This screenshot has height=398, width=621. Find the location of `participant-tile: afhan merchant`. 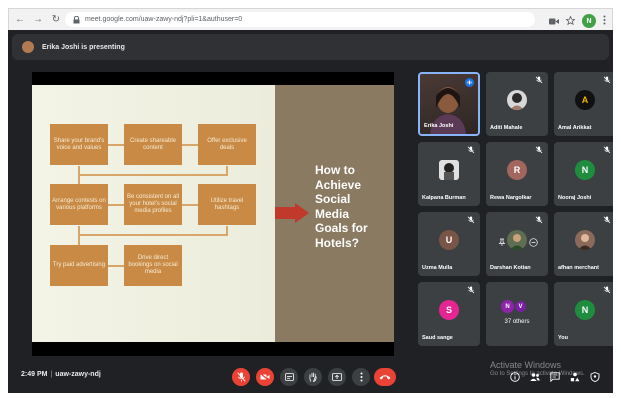

participant-tile: afhan merchant is located at coordinates (583, 244).